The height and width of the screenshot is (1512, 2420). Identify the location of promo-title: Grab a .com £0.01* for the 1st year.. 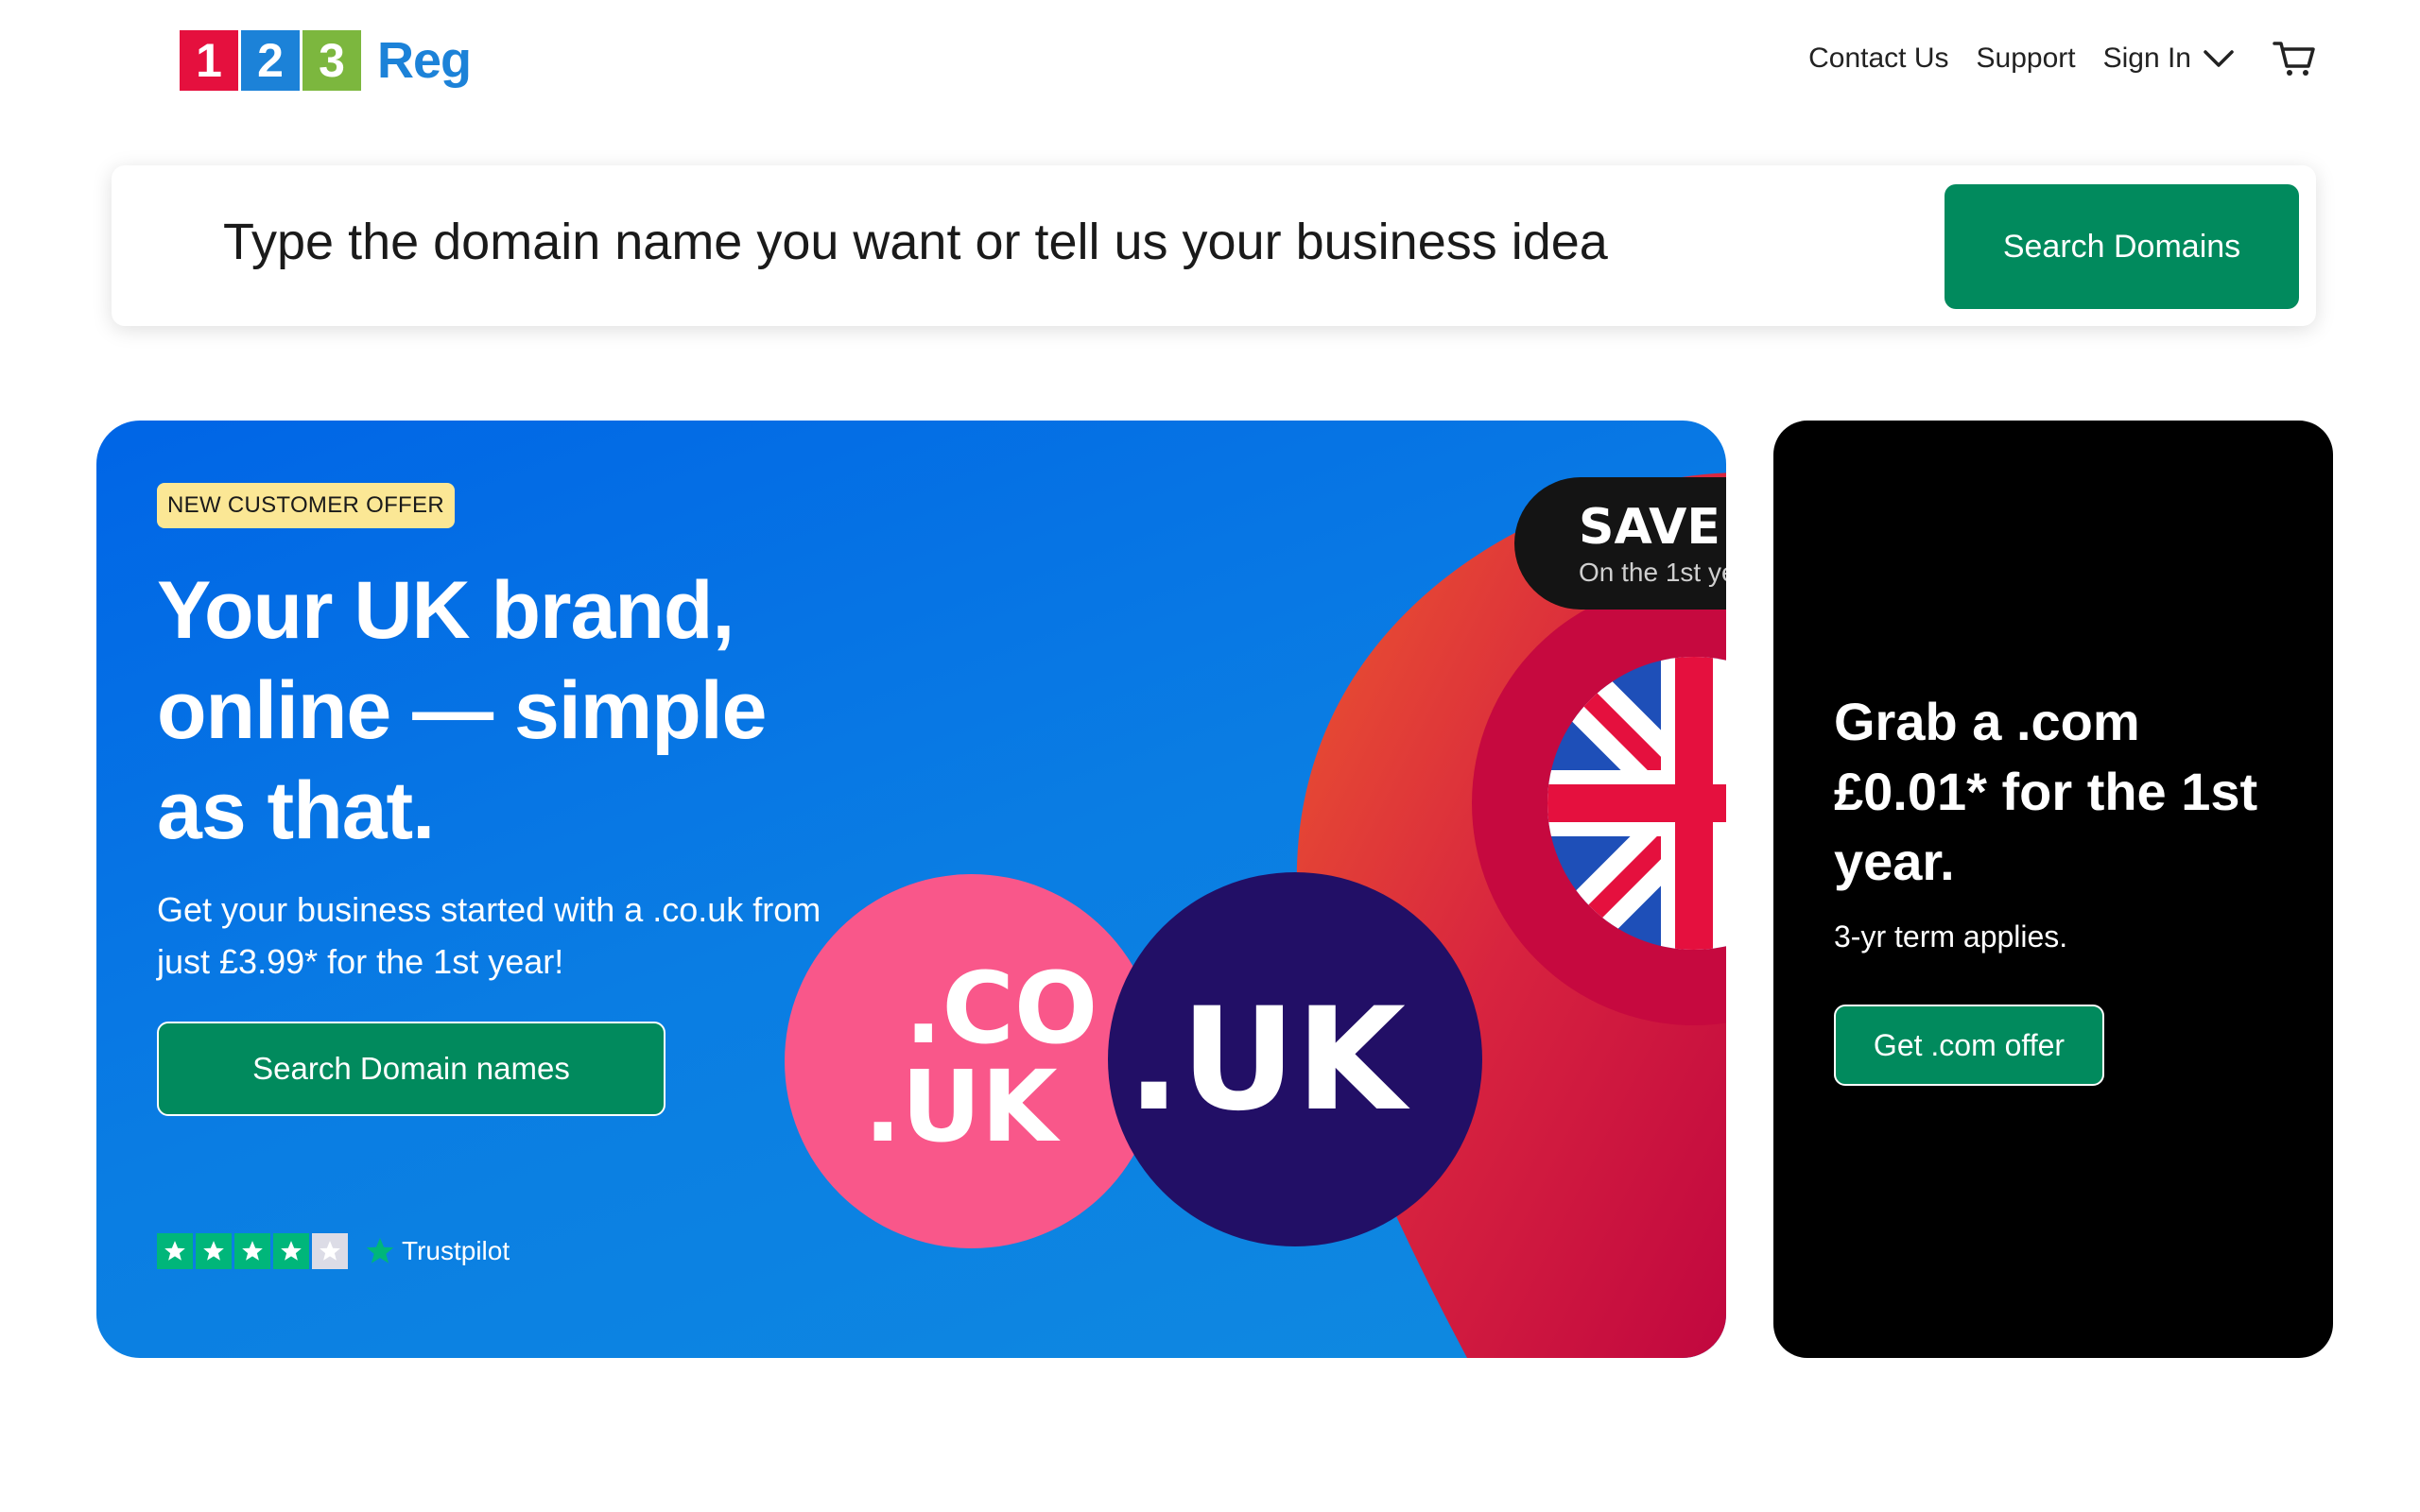
(2046, 791).